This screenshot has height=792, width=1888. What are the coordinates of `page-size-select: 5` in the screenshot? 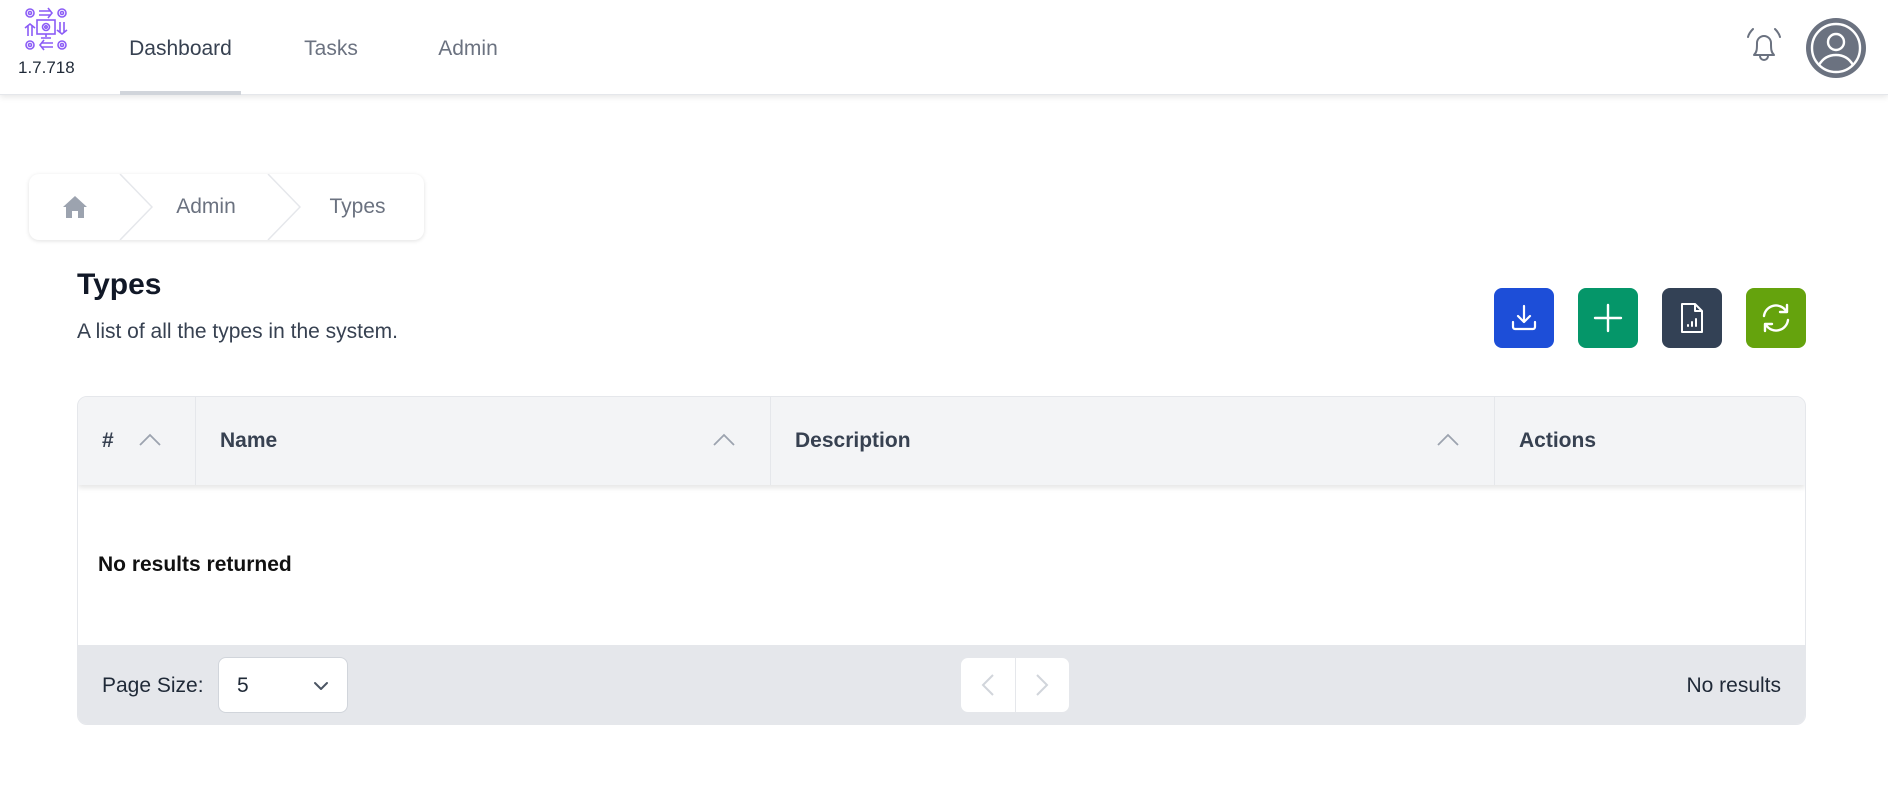 It's located at (283, 685).